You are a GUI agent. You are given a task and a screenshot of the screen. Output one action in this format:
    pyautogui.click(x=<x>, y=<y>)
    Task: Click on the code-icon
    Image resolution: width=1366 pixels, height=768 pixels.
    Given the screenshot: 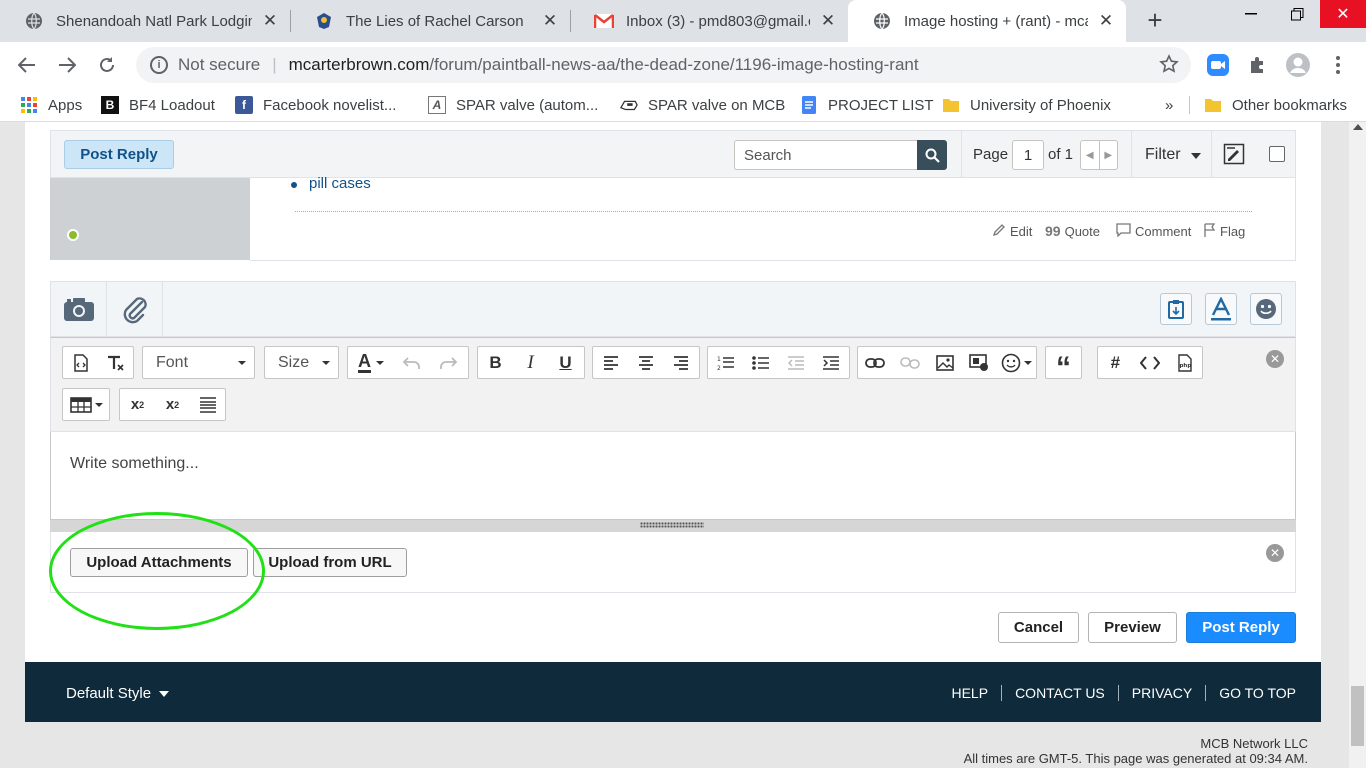 What is the action you would take?
    pyautogui.click(x=1150, y=362)
    